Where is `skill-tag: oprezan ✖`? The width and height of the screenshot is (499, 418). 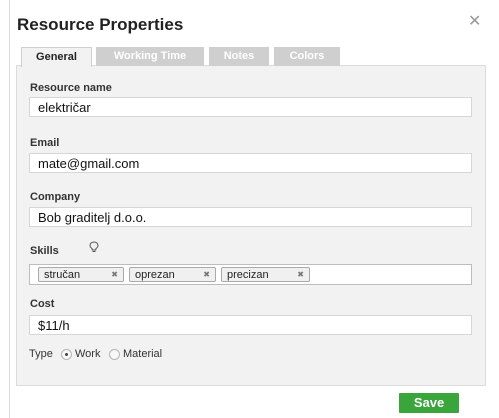 skill-tag: oprezan ✖ is located at coordinates (172, 274).